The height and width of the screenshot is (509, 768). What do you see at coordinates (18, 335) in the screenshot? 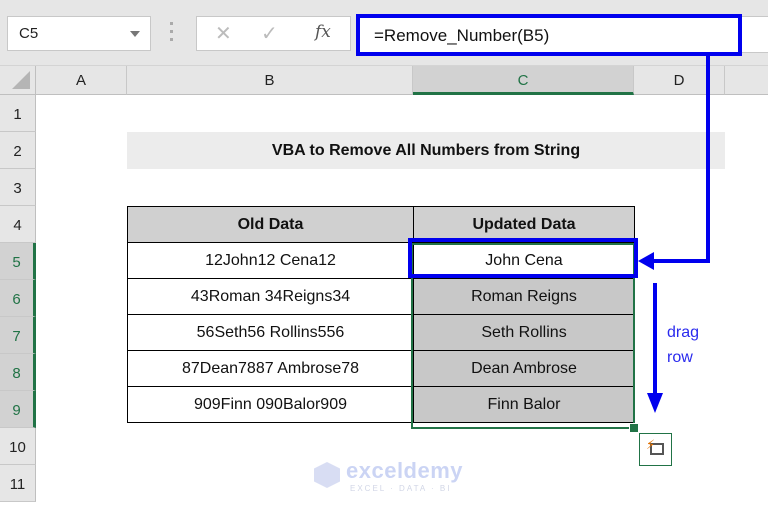
I see `row-header-7: 7` at bounding box center [18, 335].